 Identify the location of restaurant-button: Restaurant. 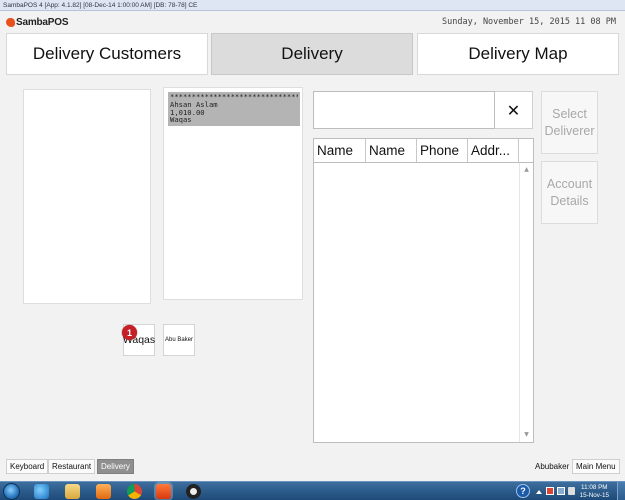
(72, 466).